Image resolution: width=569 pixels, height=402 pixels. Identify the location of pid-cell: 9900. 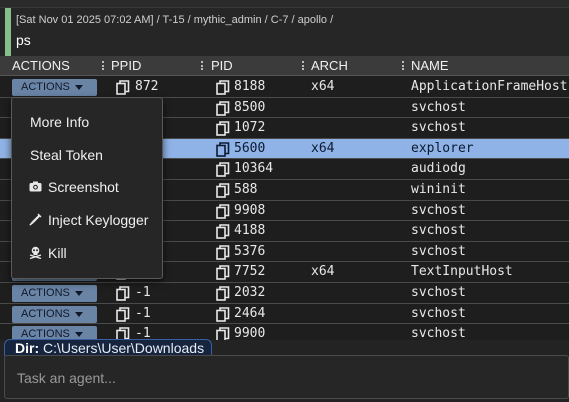
(250, 333).